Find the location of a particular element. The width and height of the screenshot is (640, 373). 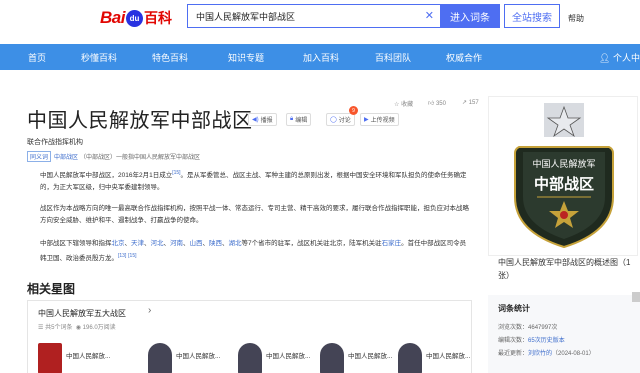

province-link: 山西 is located at coordinates (196, 243).